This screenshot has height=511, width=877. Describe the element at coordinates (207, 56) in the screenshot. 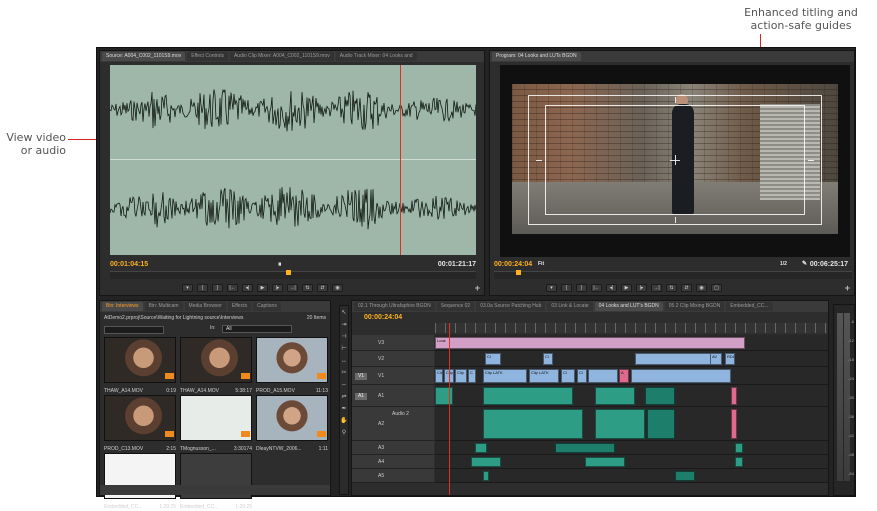

I see `tab-effect-controls: Effect Controls` at that location.